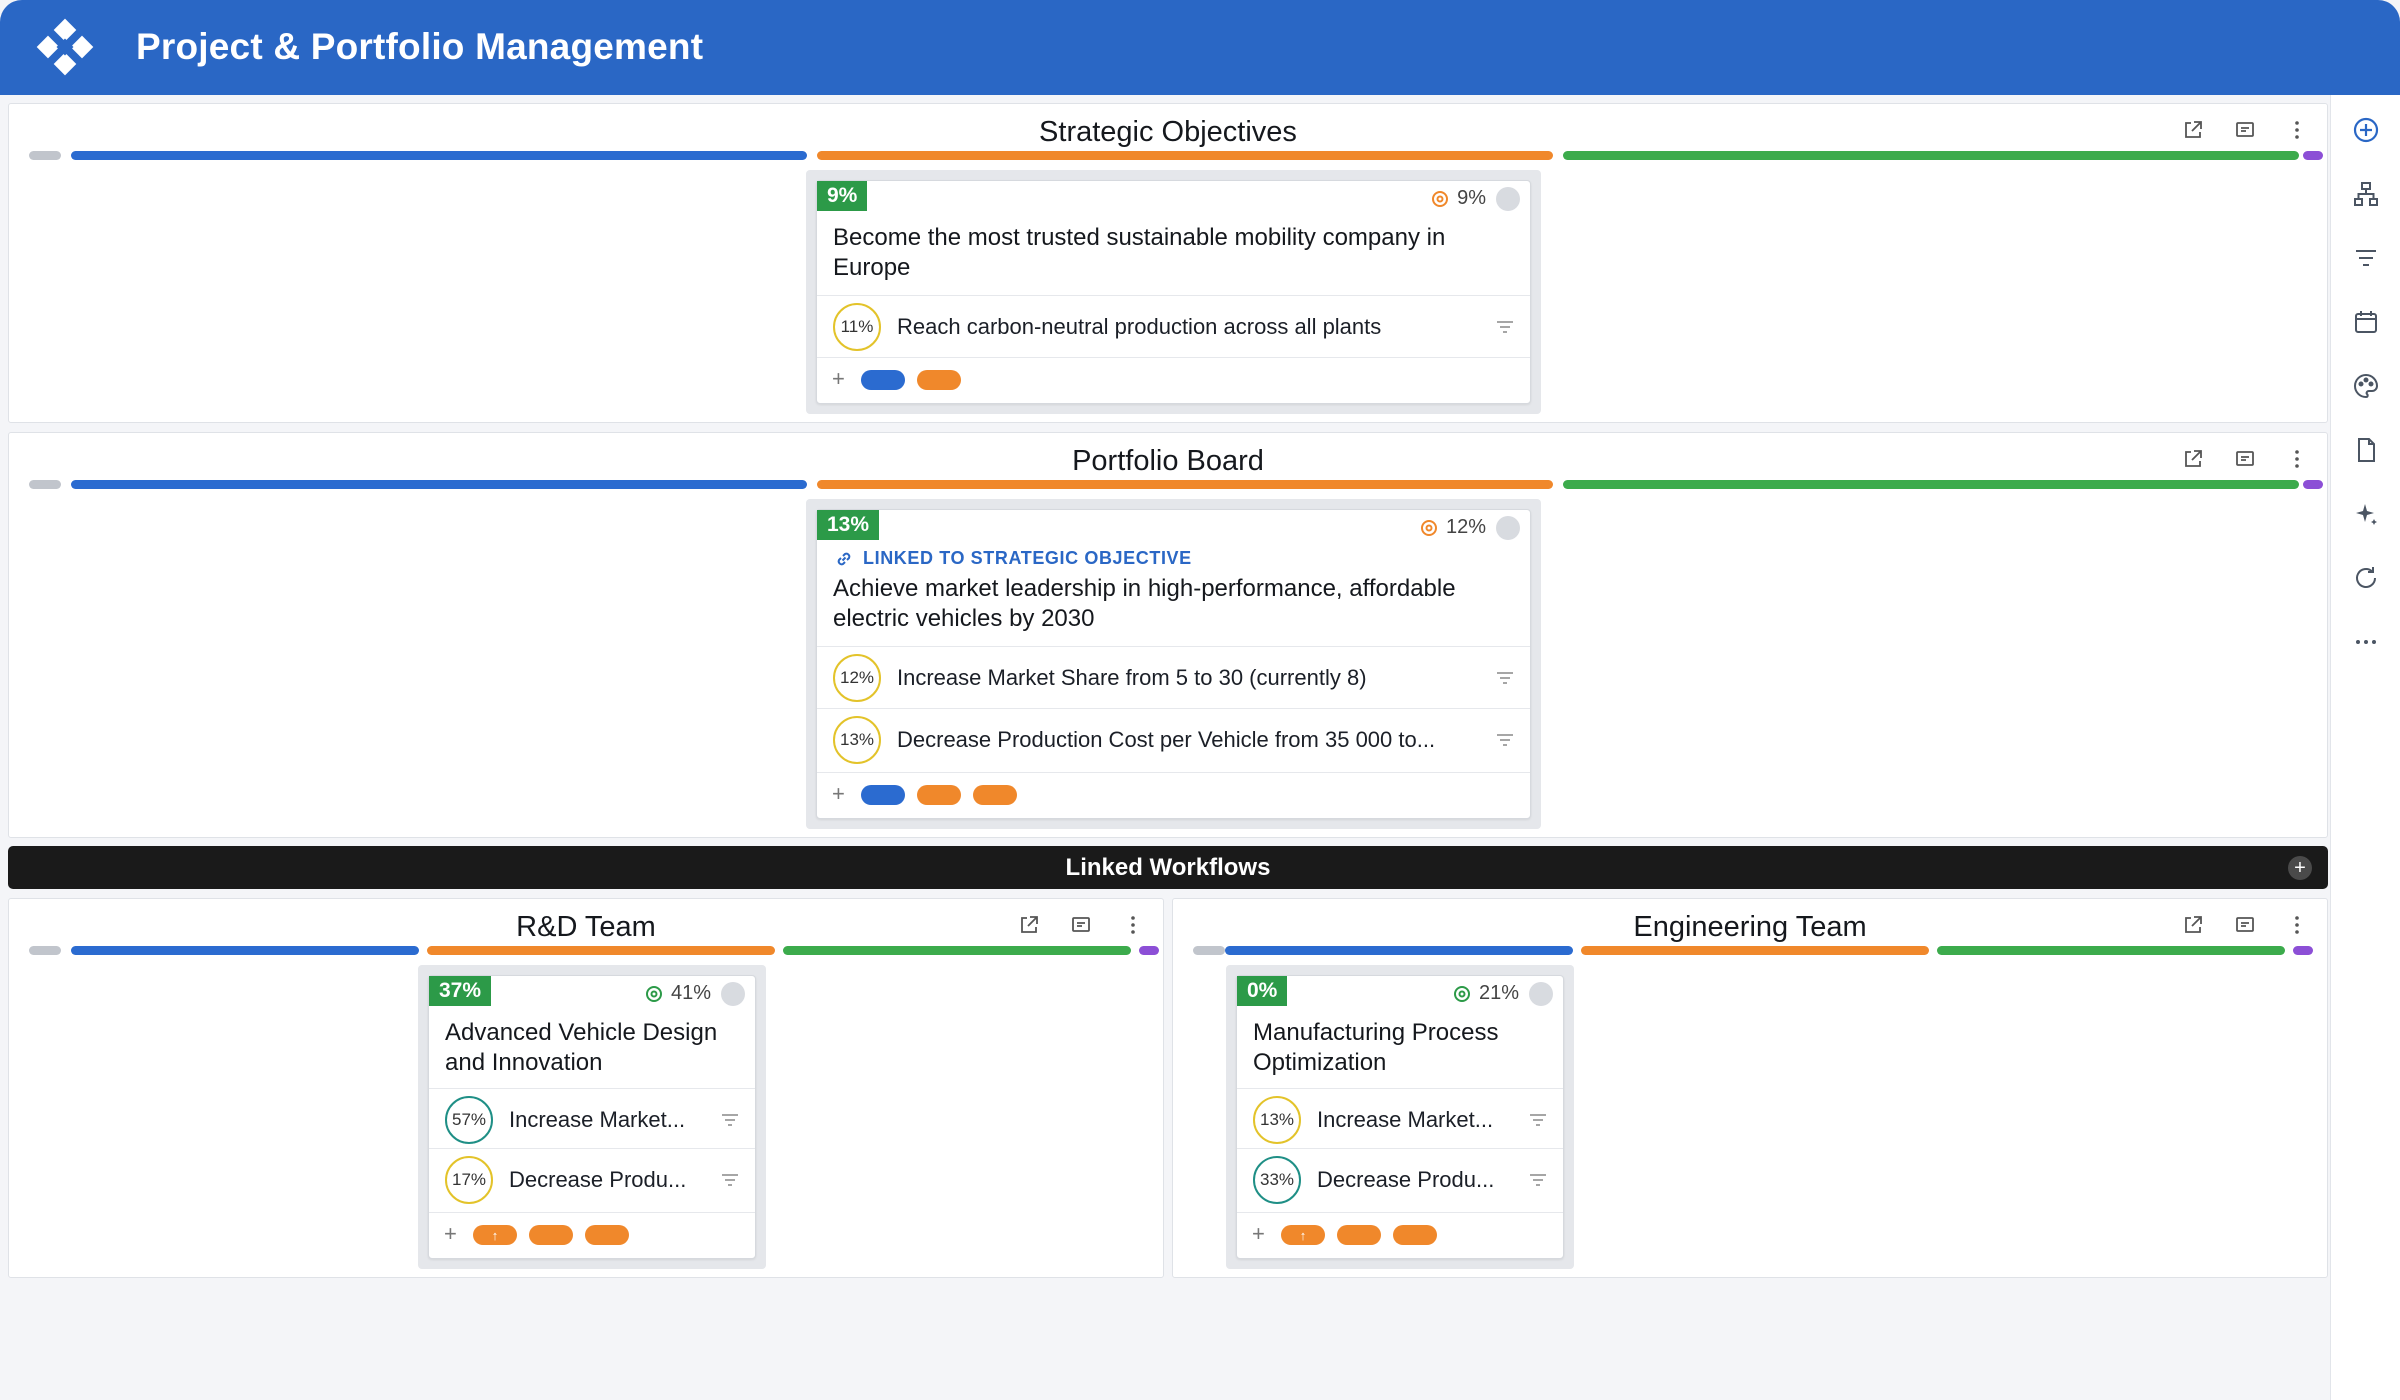 The height and width of the screenshot is (1400, 2400). What do you see at coordinates (2366, 130) in the screenshot?
I see `add-circle-icon` at bounding box center [2366, 130].